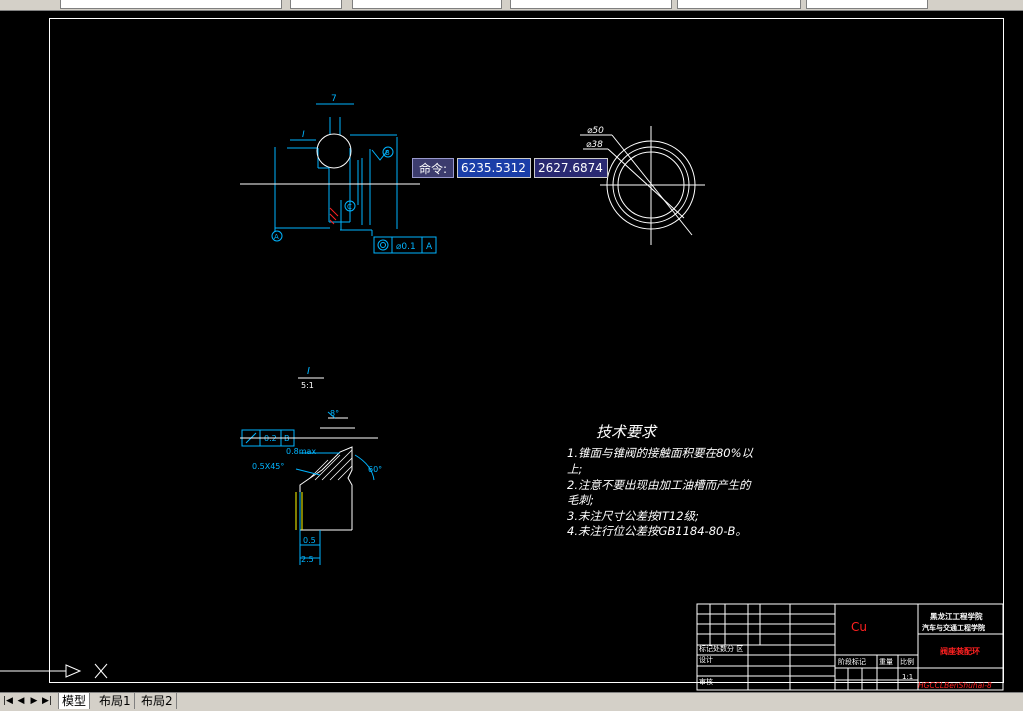 The width and height of the screenshot is (1023, 711). Describe the element at coordinates (706, 681) in the screenshot. I see `row-label-2: 审核` at that location.